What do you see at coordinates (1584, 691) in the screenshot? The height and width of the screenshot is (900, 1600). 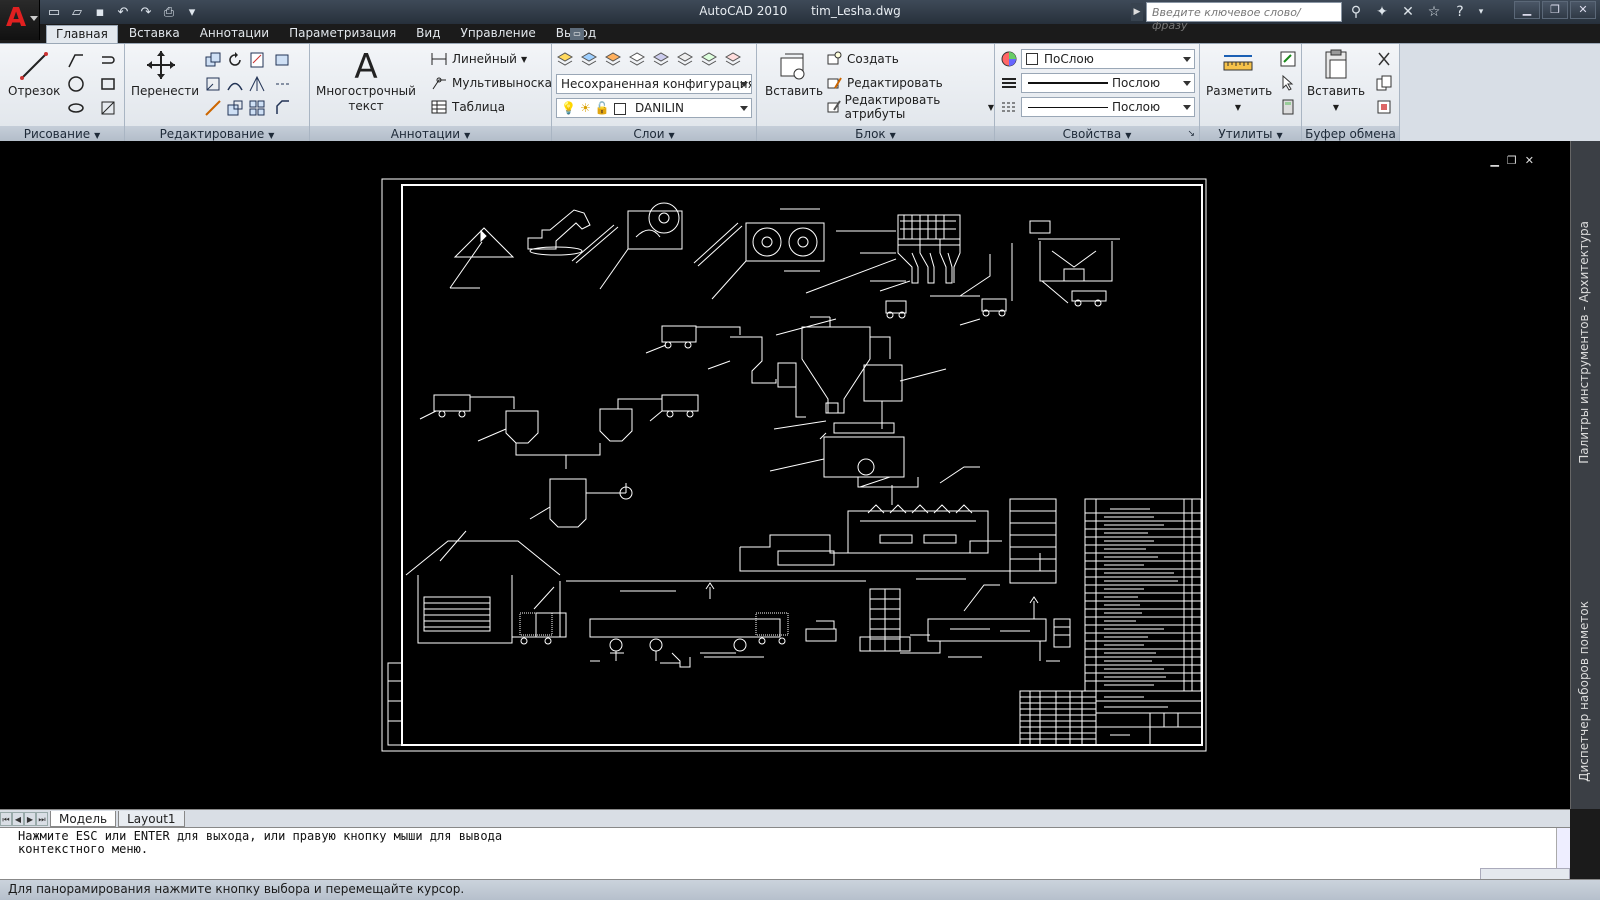 I see `markup-manager-tab: Диспетчер наборов пометок` at bounding box center [1584, 691].